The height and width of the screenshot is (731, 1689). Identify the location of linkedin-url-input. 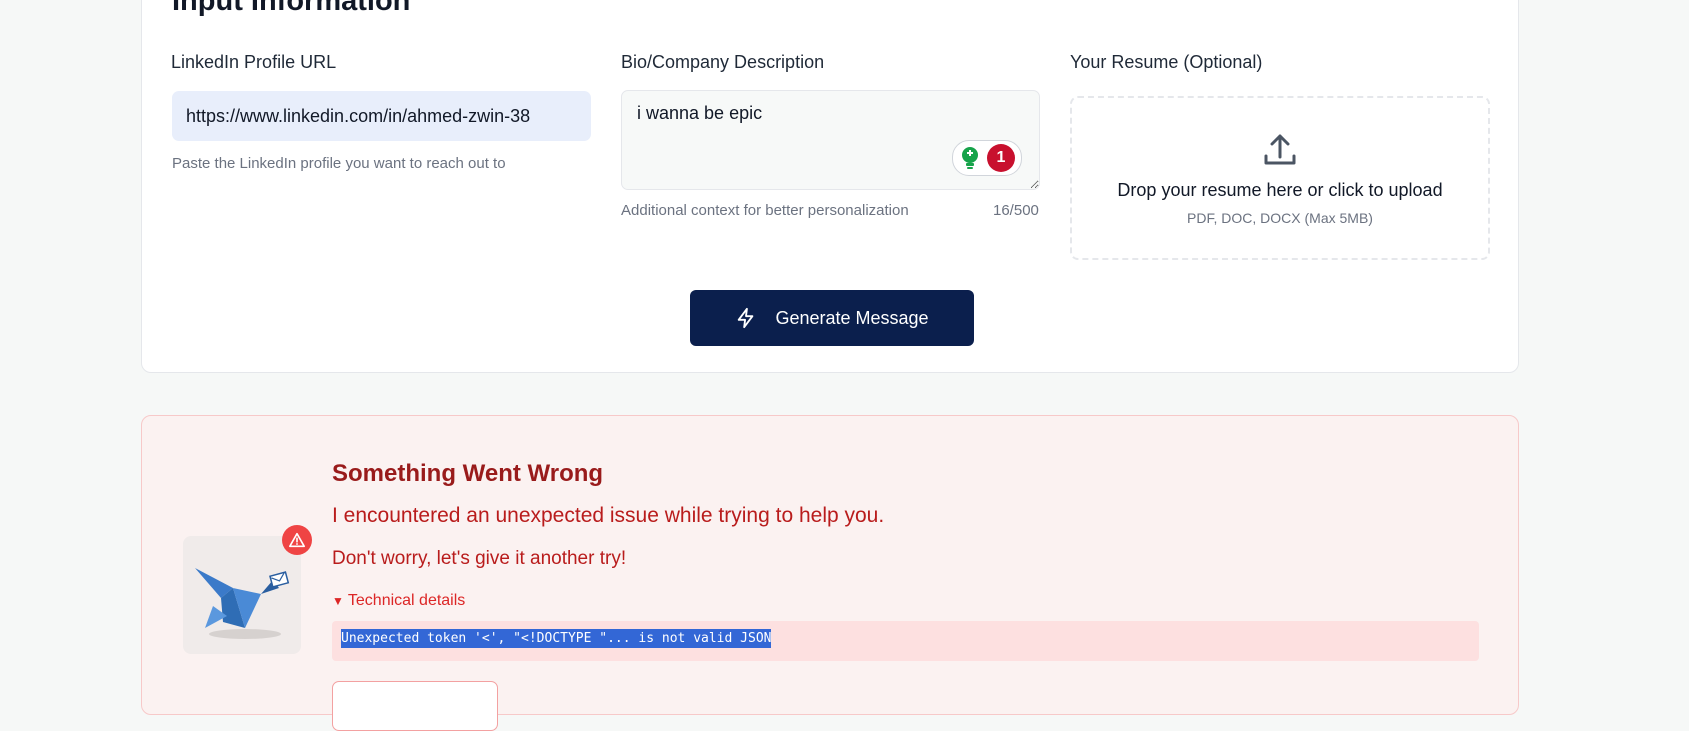
(381, 116).